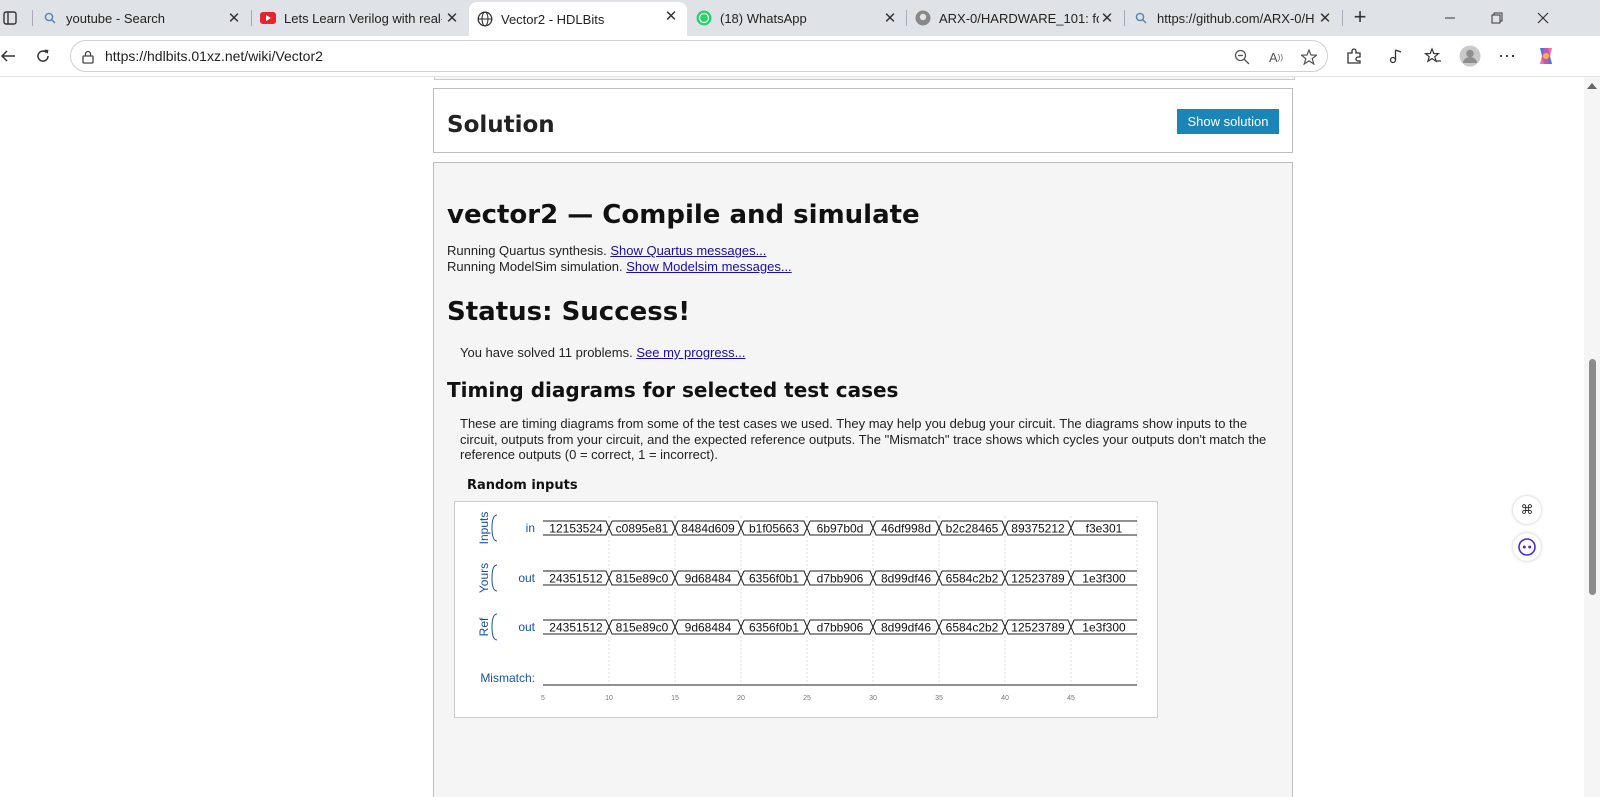 Image resolution: width=1600 pixels, height=797 pixels. Describe the element at coordinates (1360, 18) in the screenshot. I see `new-tab-button: +` at that location.